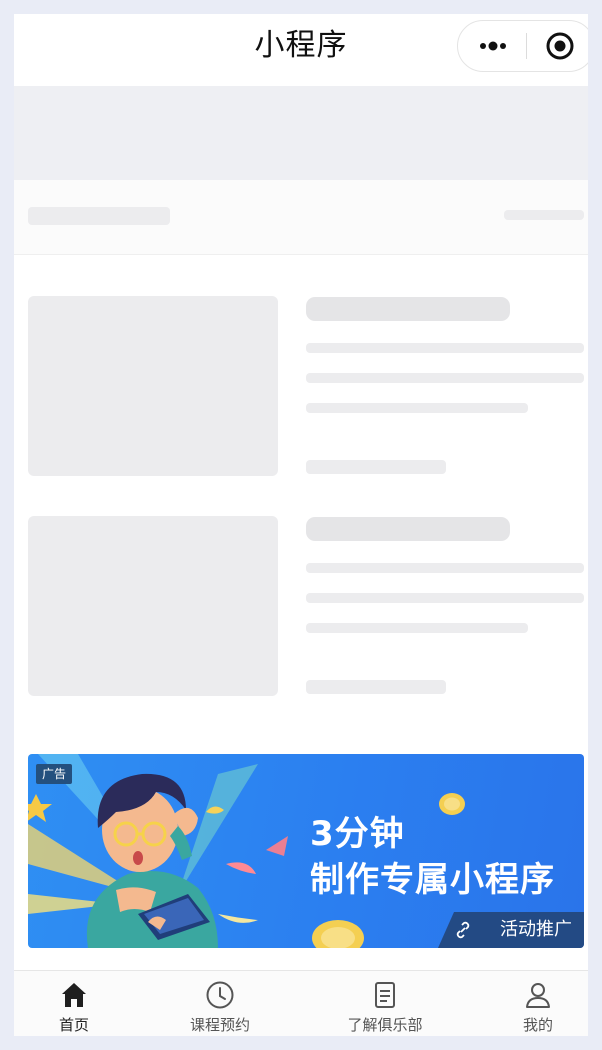  Describe the element at coordinates (538, 995) in the screenshot. I see `user-icon` at that location.